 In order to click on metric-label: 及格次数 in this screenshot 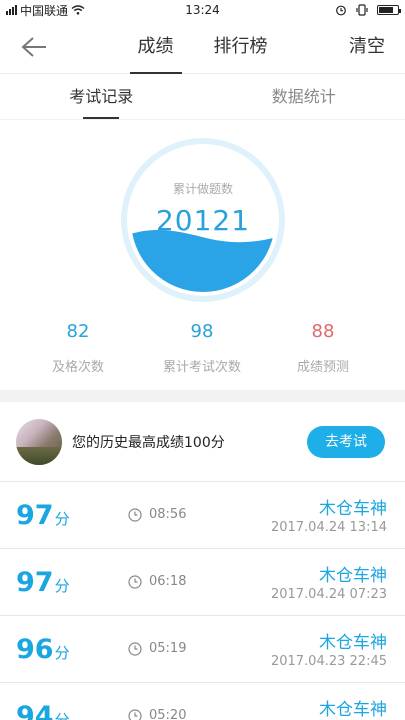, I will do `click(77, 367)`.